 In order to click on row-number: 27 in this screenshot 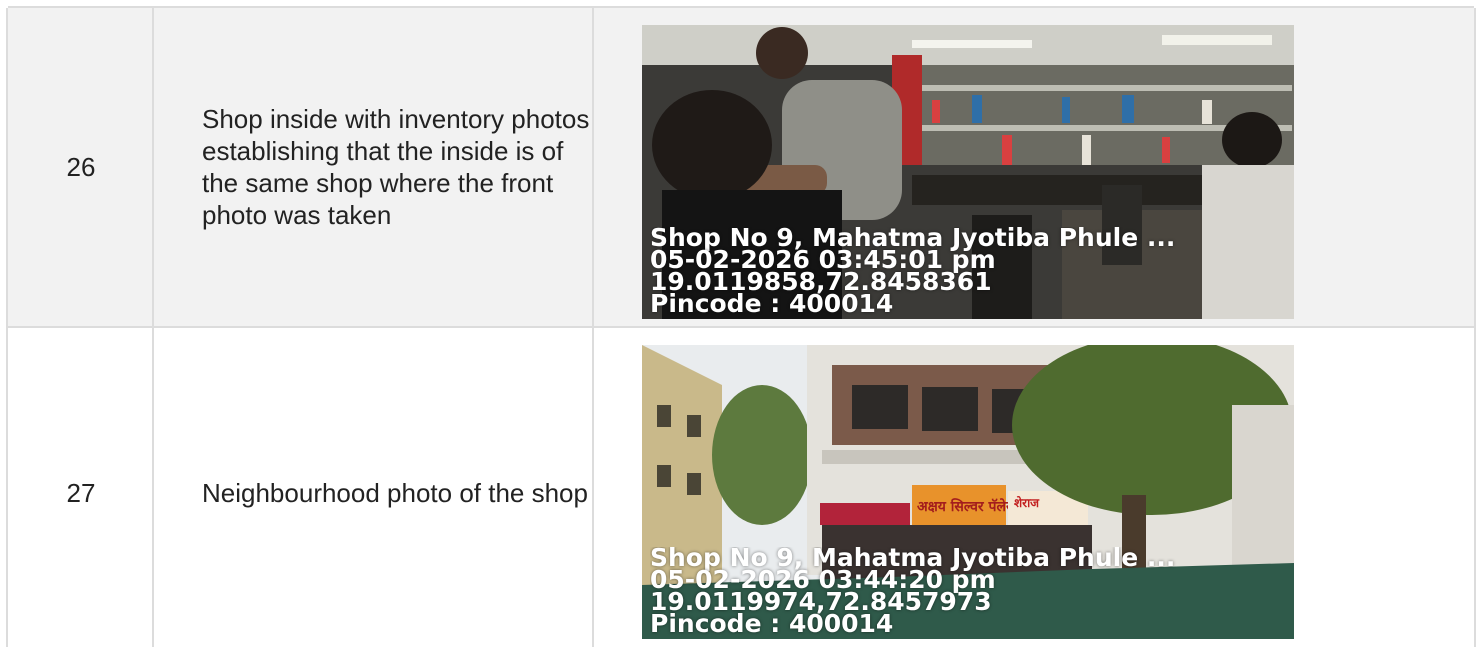, I will do `click(81, 492)`.